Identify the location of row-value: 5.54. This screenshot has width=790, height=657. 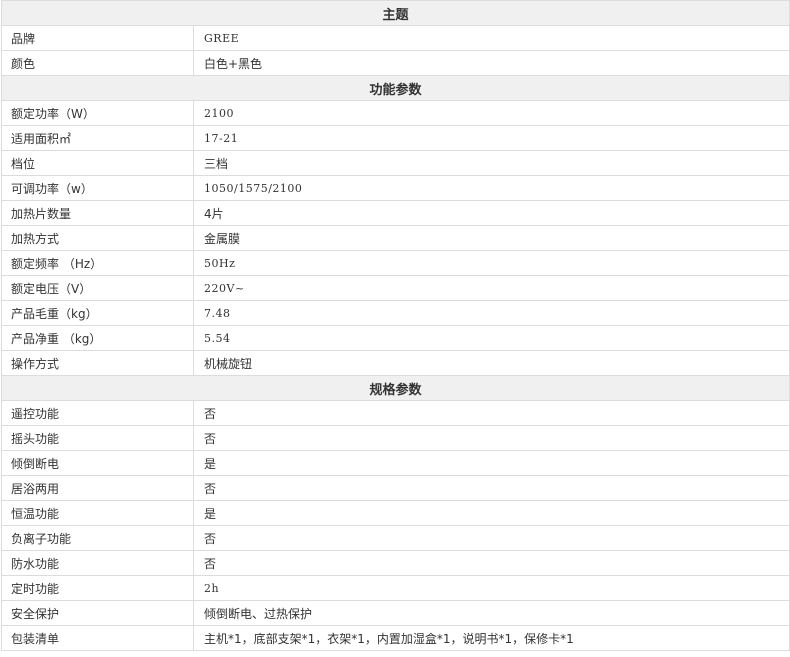
(491, 338).